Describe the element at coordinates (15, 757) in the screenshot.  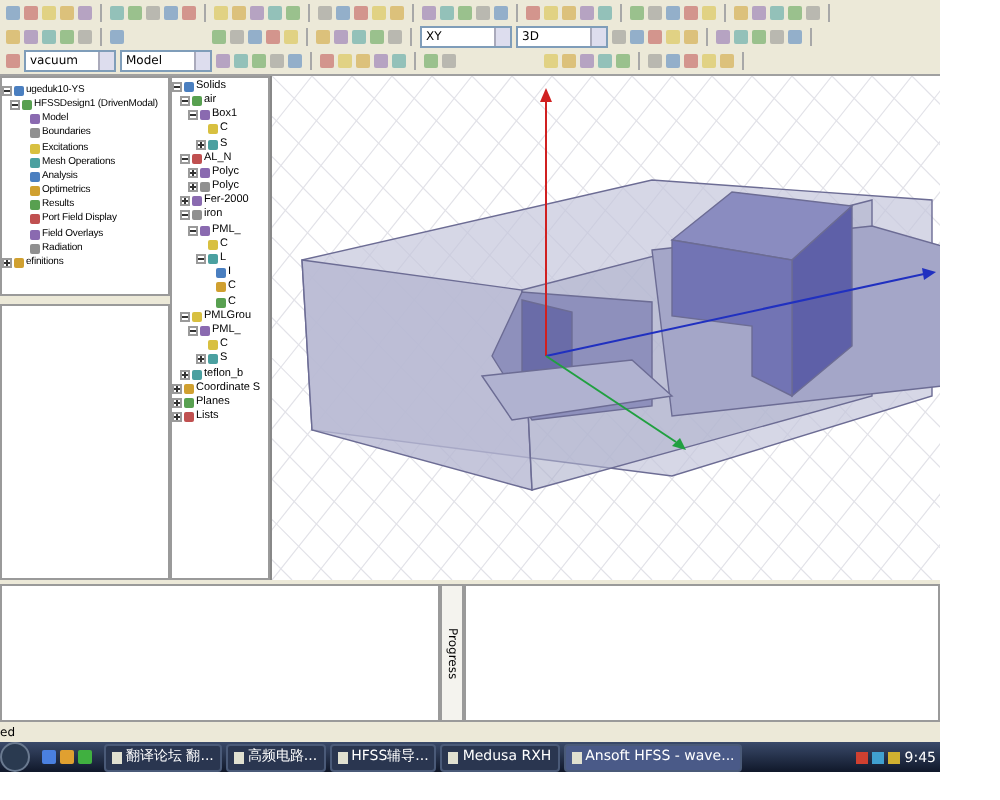
I see `start-button` at that location.